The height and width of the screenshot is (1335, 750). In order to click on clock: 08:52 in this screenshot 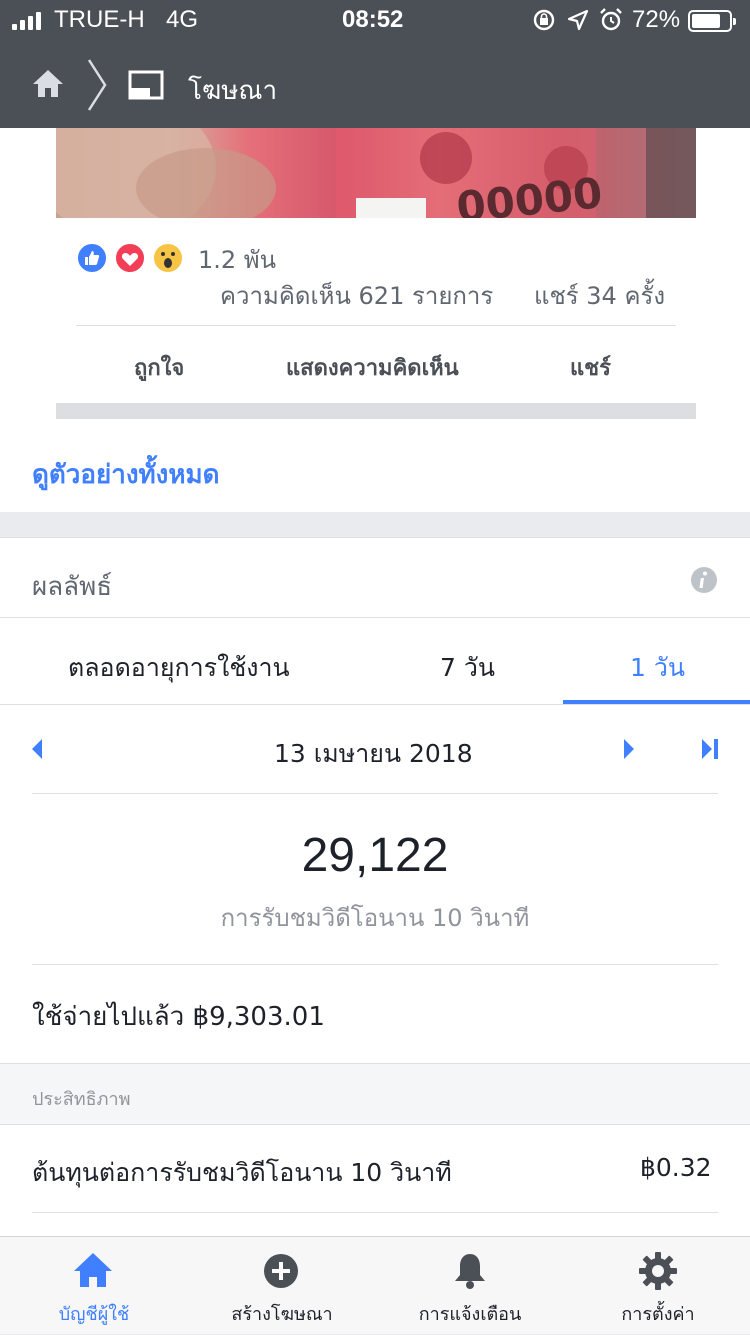, I will do `click(373, 19)`.